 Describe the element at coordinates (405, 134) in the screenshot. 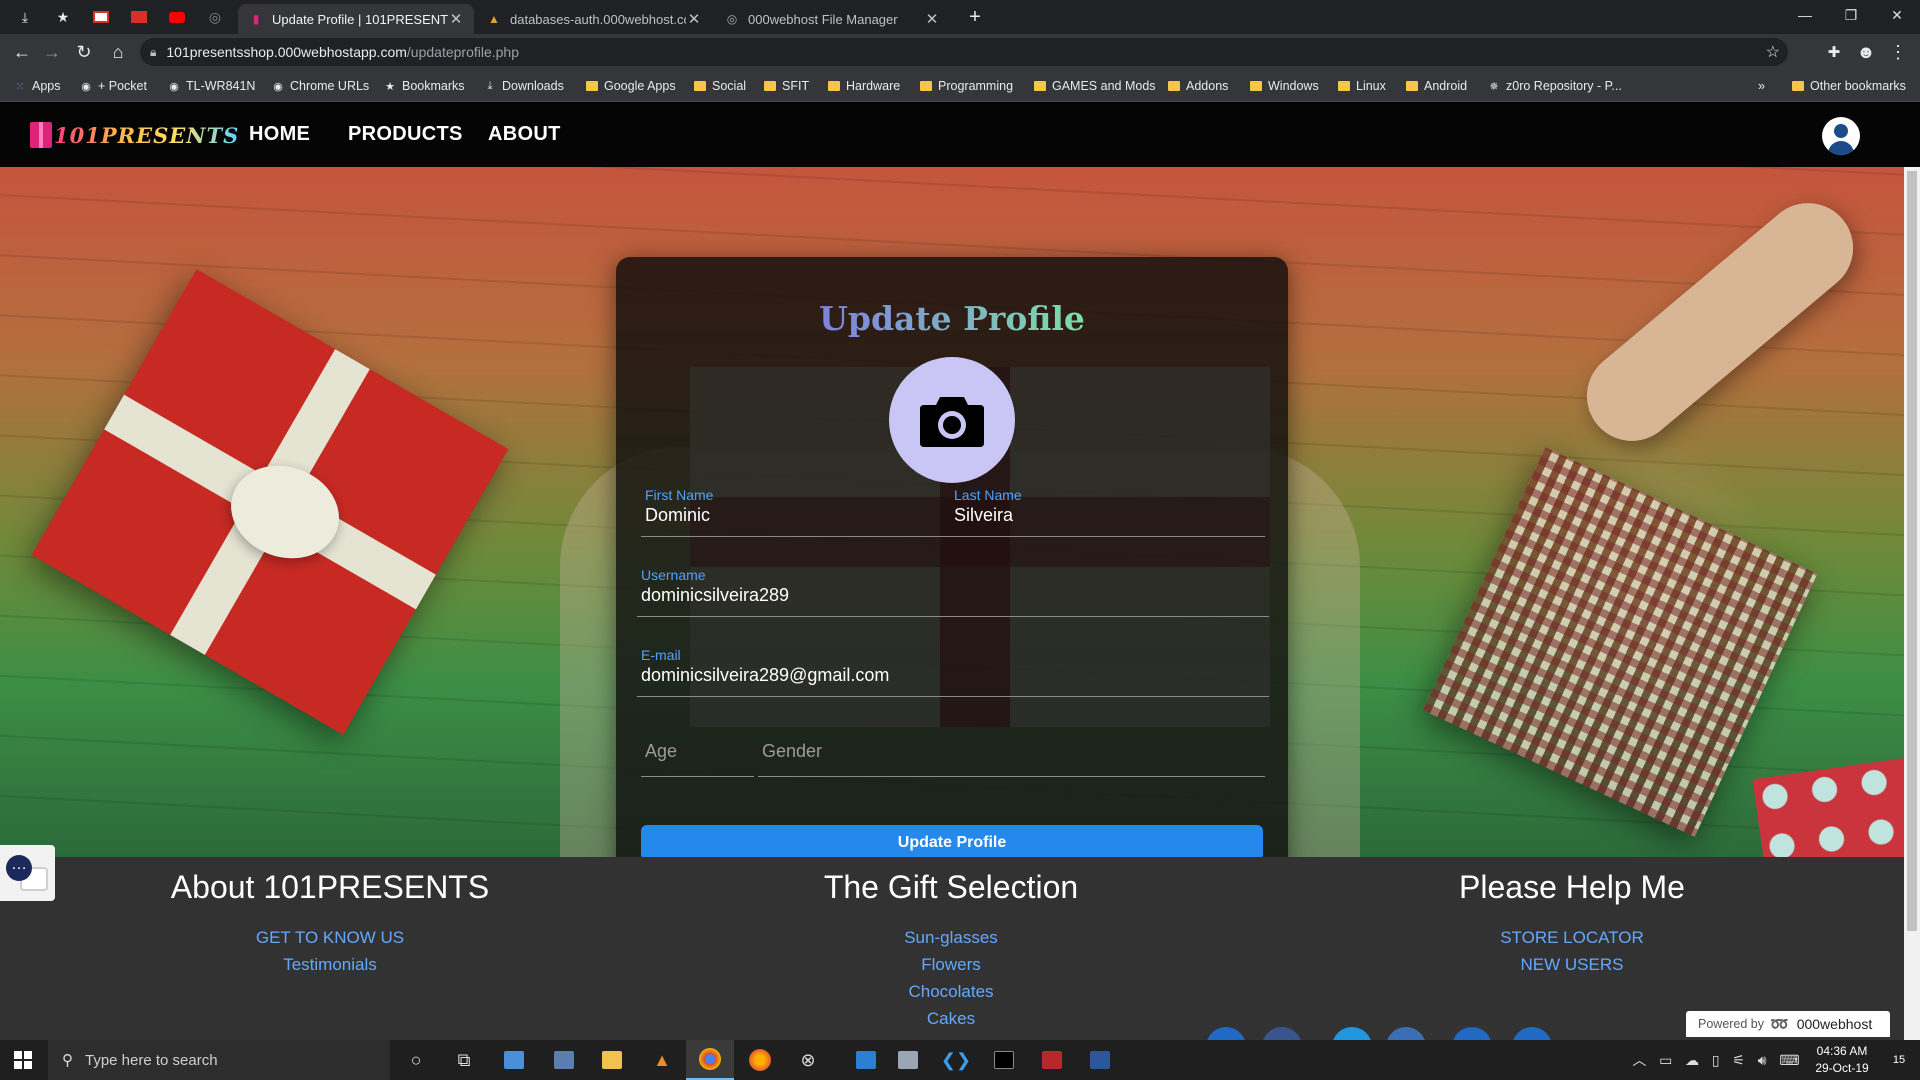

I see `nav-products: PRODUCTS` at that location.